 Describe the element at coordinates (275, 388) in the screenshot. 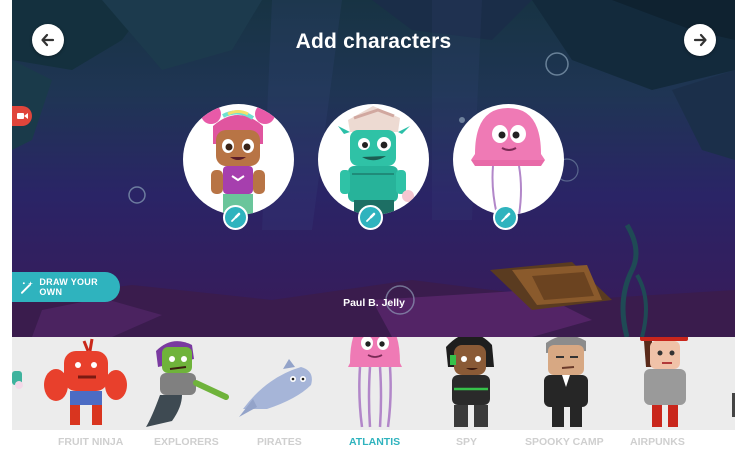

I see `dolphin-image` at that location.